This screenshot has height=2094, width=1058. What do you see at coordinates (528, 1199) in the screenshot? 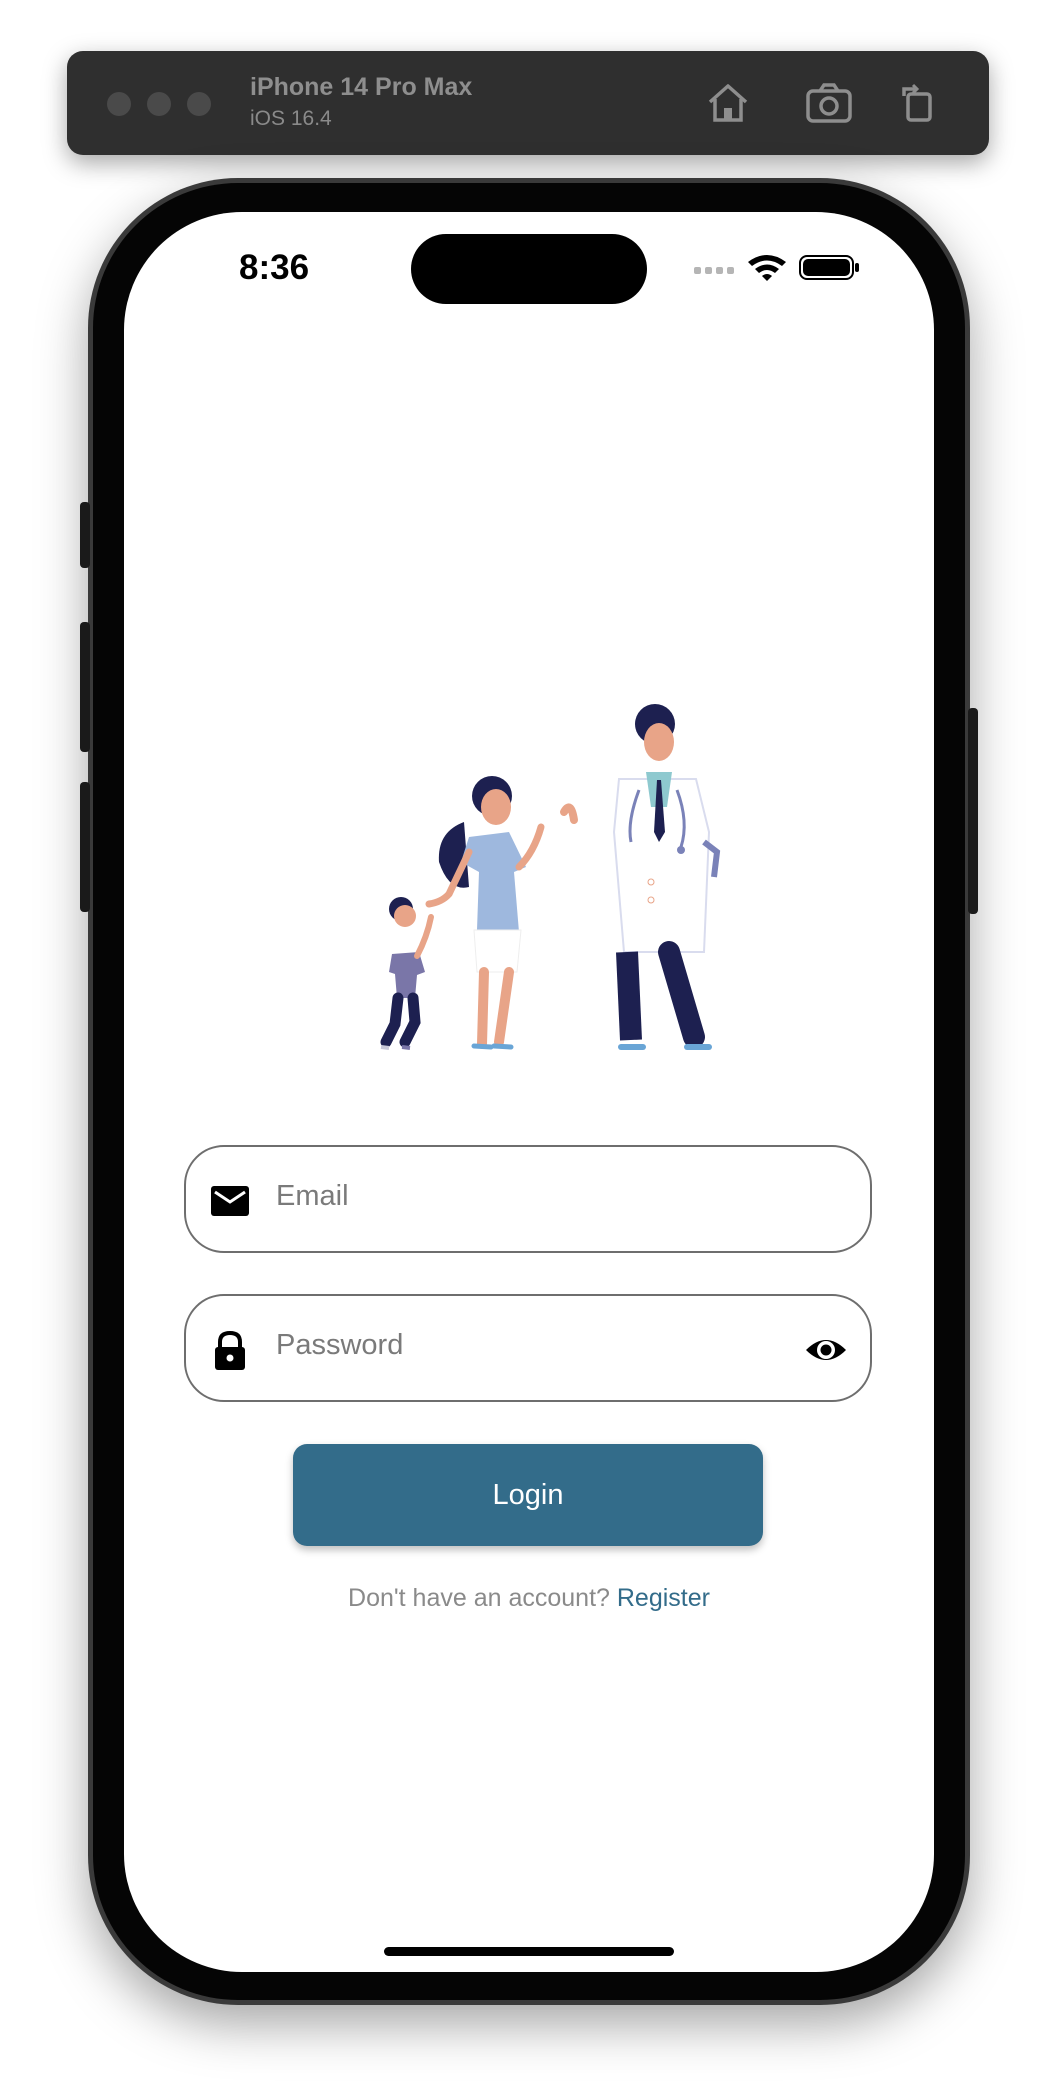
I see `email-field: Email` at bounding box center [528, 1199].